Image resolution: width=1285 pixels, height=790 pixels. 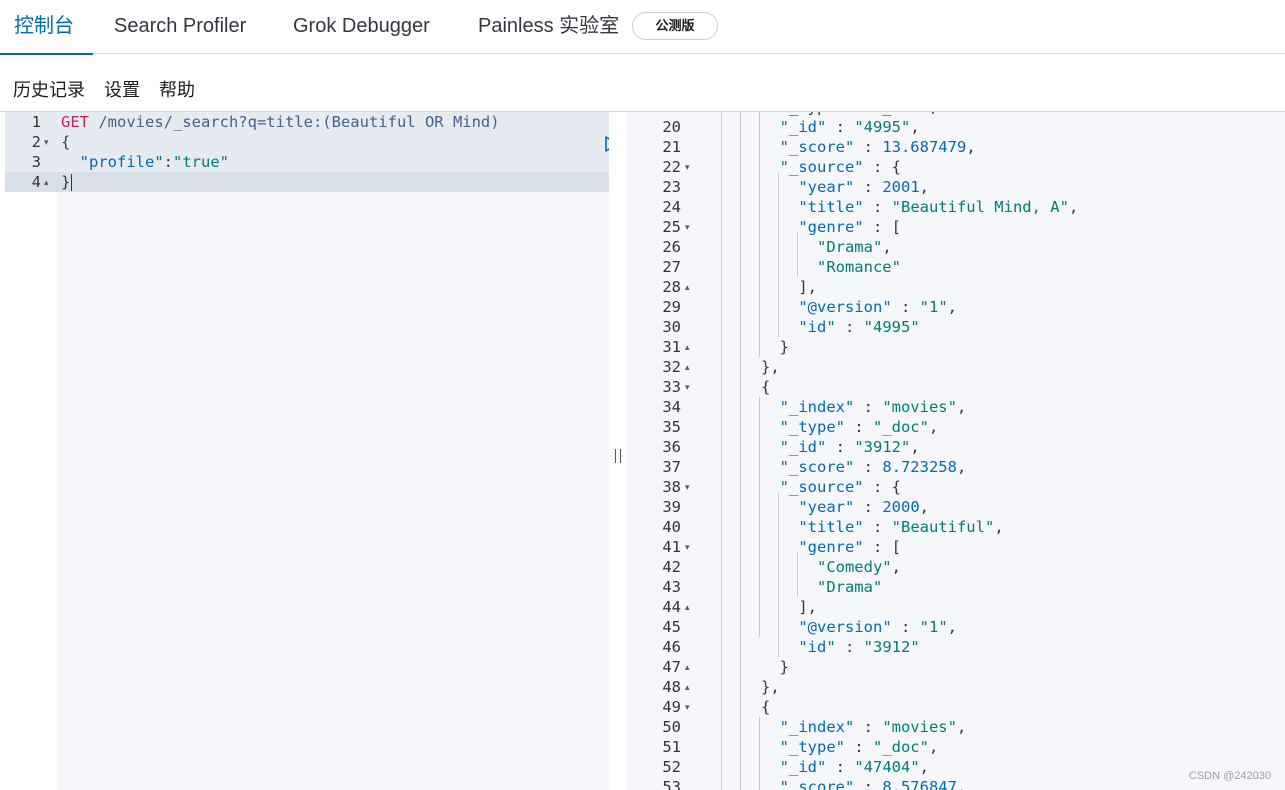 What do you see at coordinates (817, 727) in the screenshot?
I see `code-token: "_index"` at bounding box center [817, 727].